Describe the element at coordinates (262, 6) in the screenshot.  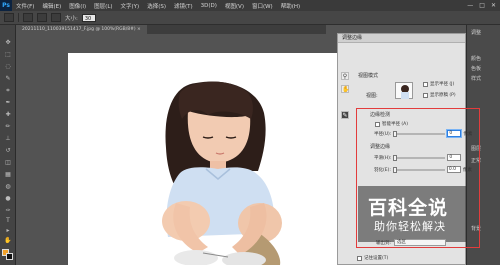
I see `menu-window: 窗口(W)` at that location.